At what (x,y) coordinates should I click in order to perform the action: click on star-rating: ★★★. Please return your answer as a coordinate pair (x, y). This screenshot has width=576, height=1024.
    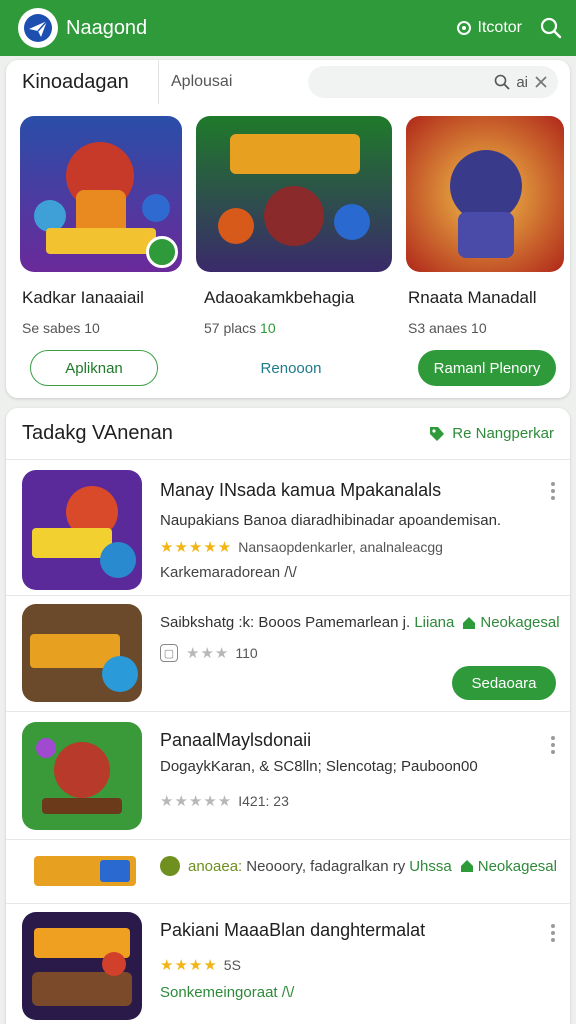
    Looking at the image, I should click on (208, 653).